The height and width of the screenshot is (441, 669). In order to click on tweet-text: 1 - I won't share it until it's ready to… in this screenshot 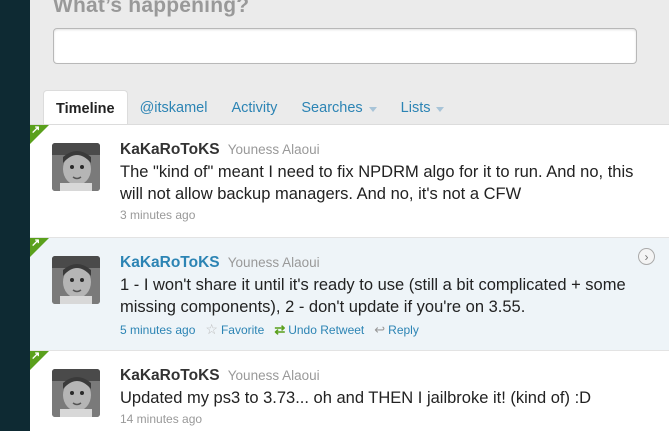, I will do `click(373, 296)`.